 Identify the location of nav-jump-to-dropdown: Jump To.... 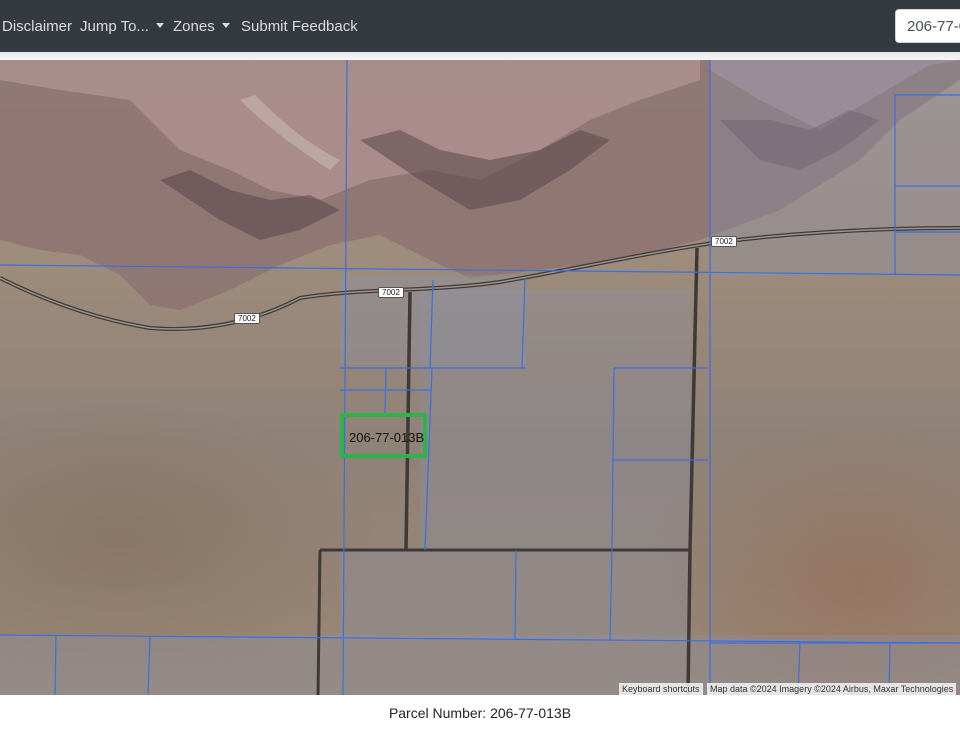
(122, 26).